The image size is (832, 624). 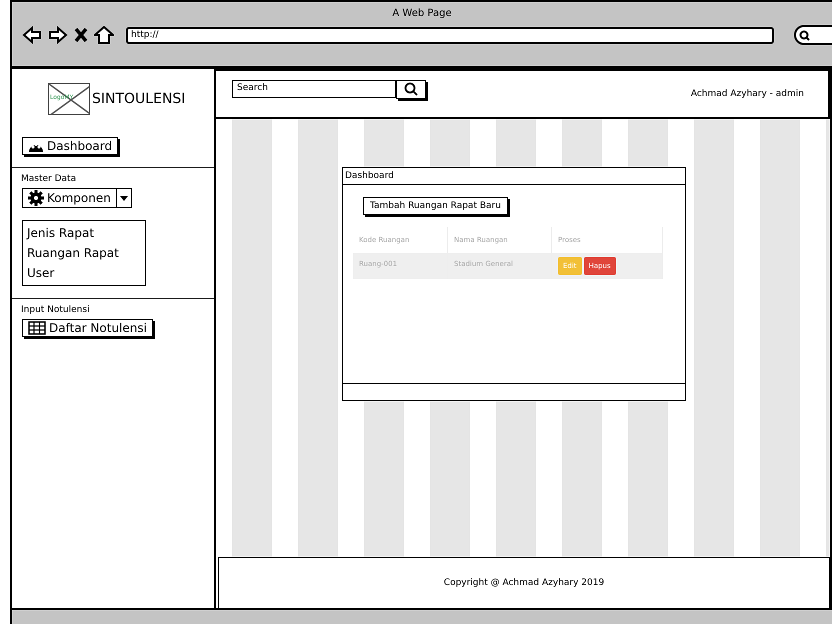 What do you see at coordinates (813, 35) in the screenshot?
I see `search-field` at bounding box center [813, 35].